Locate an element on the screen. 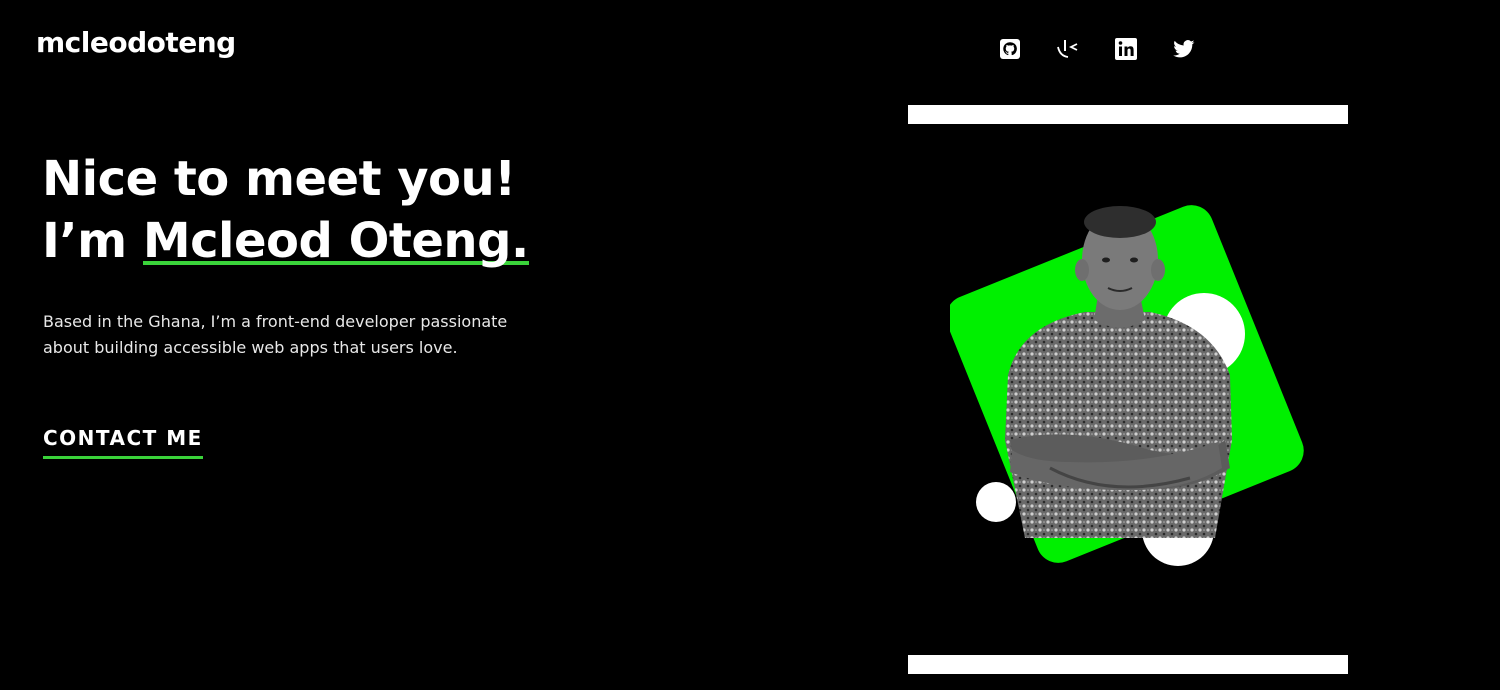 The height and width of the screenshot is (690, 1500). linkedin-link is located at coordinates (1126, 49).